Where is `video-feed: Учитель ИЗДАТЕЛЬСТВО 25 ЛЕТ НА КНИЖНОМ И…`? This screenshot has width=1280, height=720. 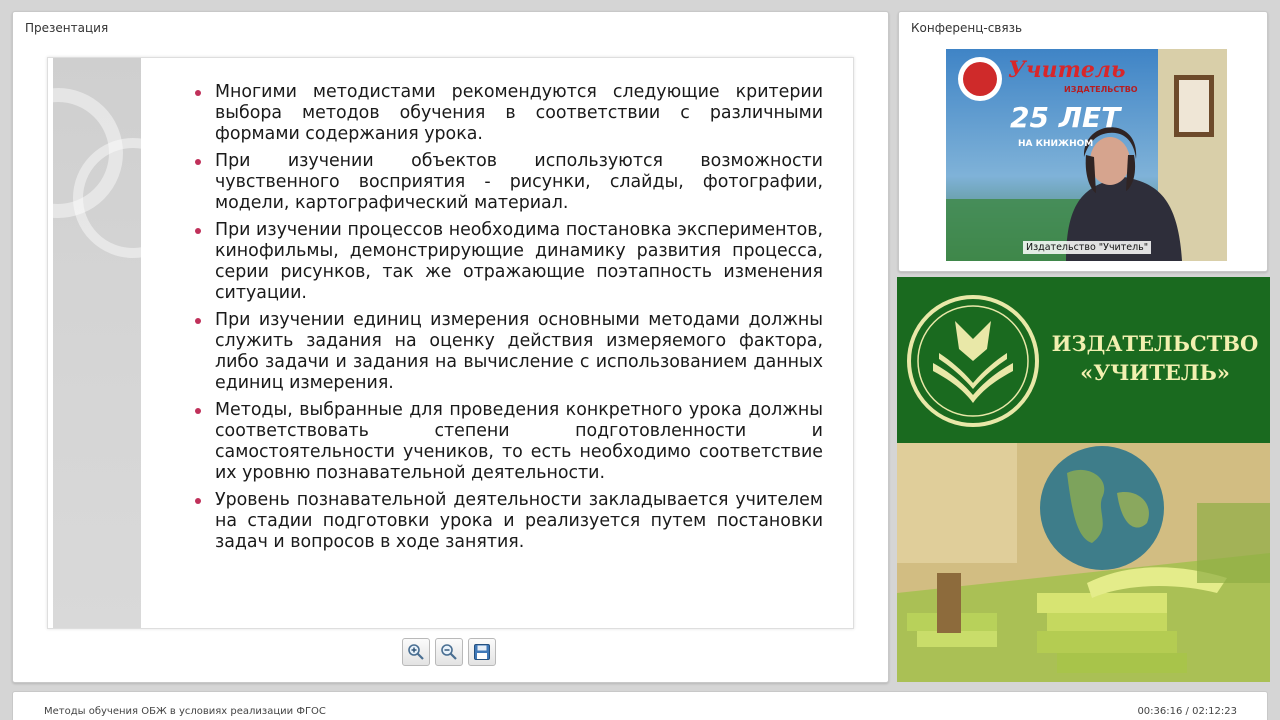
video-feed: Учитель ИЗДАТЕЛЬСТВО 25 ЛЕТ НА КНИЖНОМ И… is located at coordinates (1086, 155).